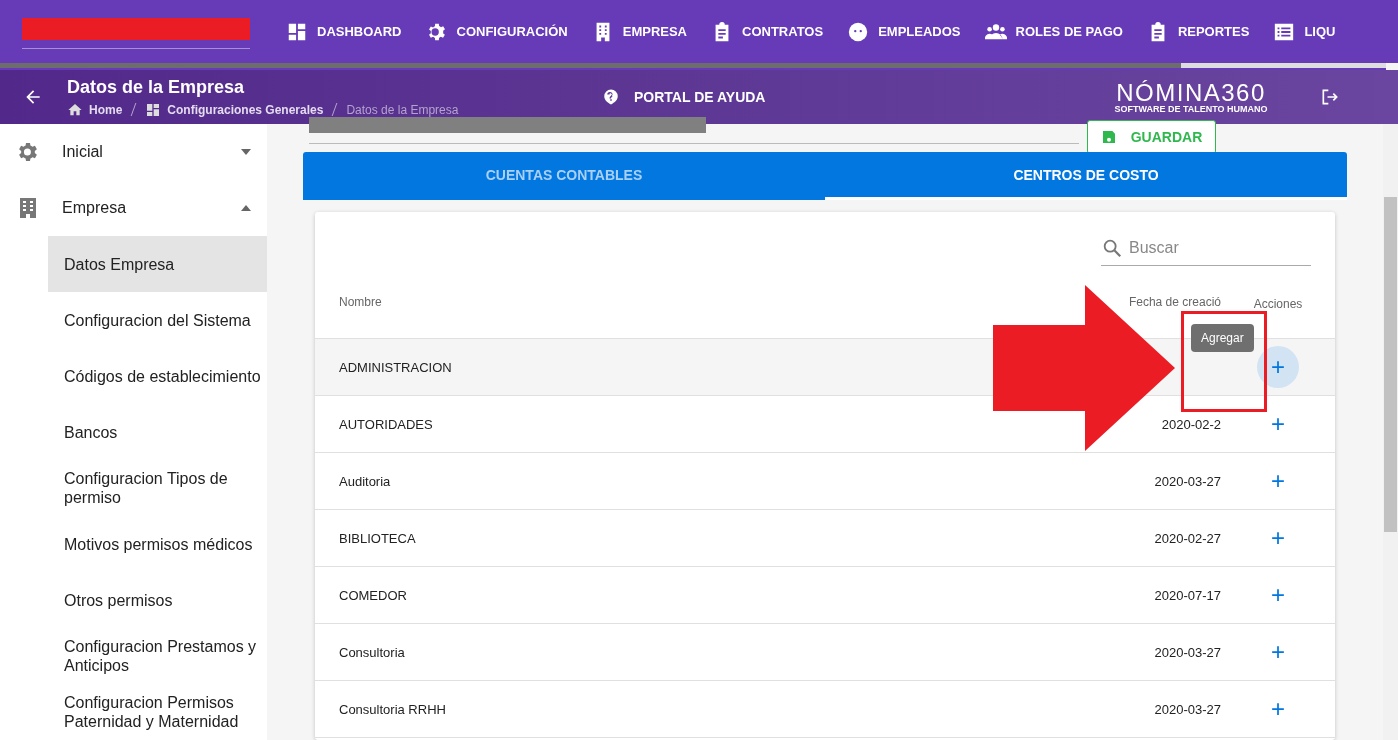 This screenshot has width=1398, height=740. What do you see at coordinates (1304, 31) in the screenshot?
I see `nav-item: LIQU` at bounding box center [1304, 31].